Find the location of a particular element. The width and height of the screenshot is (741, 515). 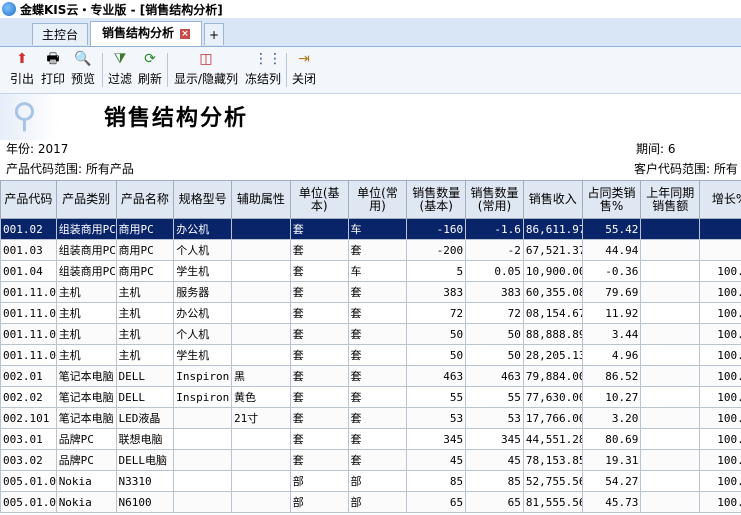

column-header: 增长% is located at coordinates (720, 199).